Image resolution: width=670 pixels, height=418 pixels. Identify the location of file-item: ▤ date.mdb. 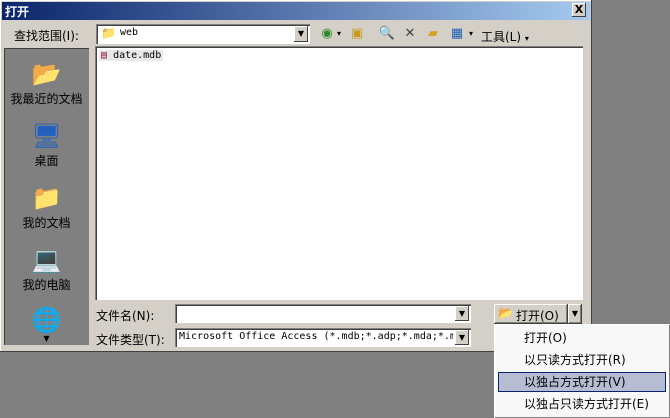
(131, 55).